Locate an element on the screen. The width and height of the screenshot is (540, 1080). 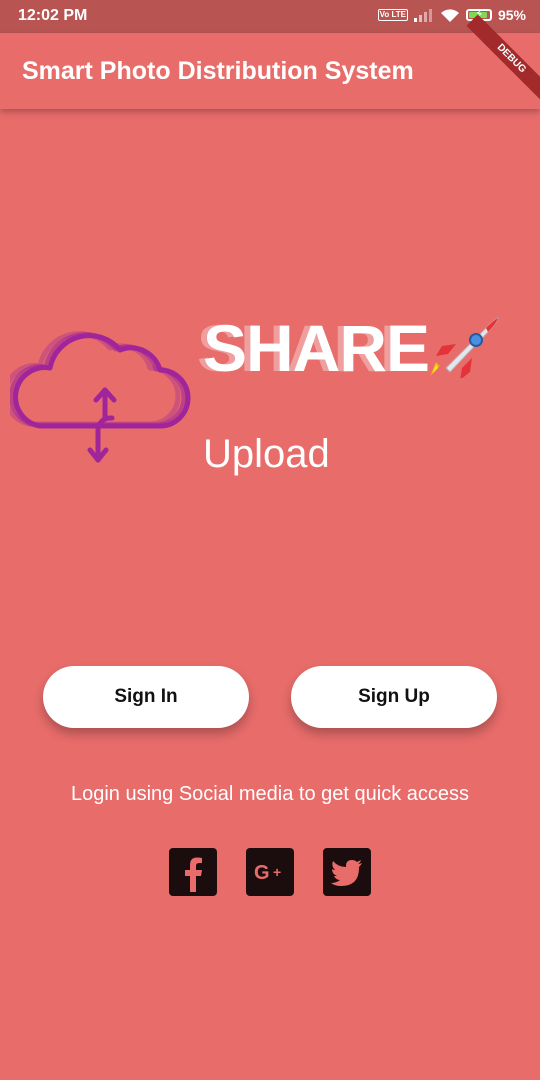
app-bar: Smart Photo Distribution System DEBUG is located at coordinates (270, 61).